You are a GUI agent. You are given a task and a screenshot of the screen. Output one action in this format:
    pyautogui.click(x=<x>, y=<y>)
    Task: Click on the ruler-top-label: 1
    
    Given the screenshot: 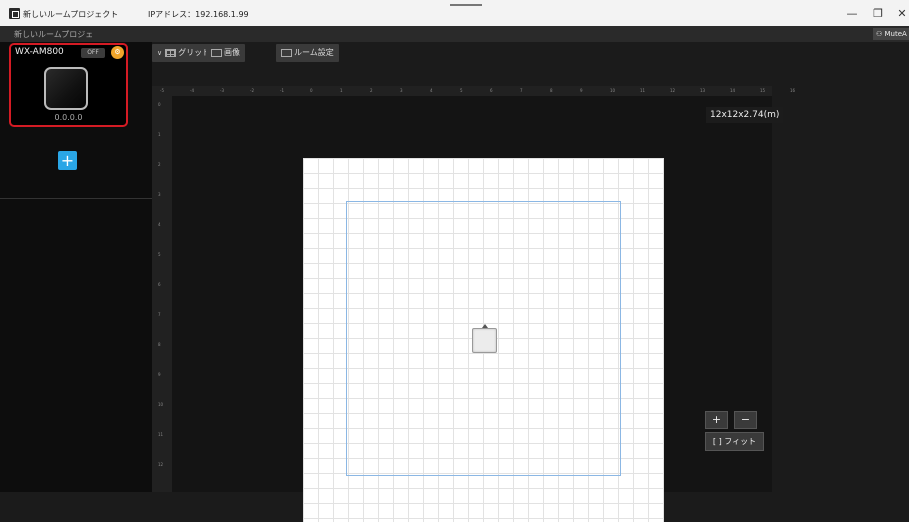 What is the action you would take?
    pyautogui.click(x=341, y=90)
    